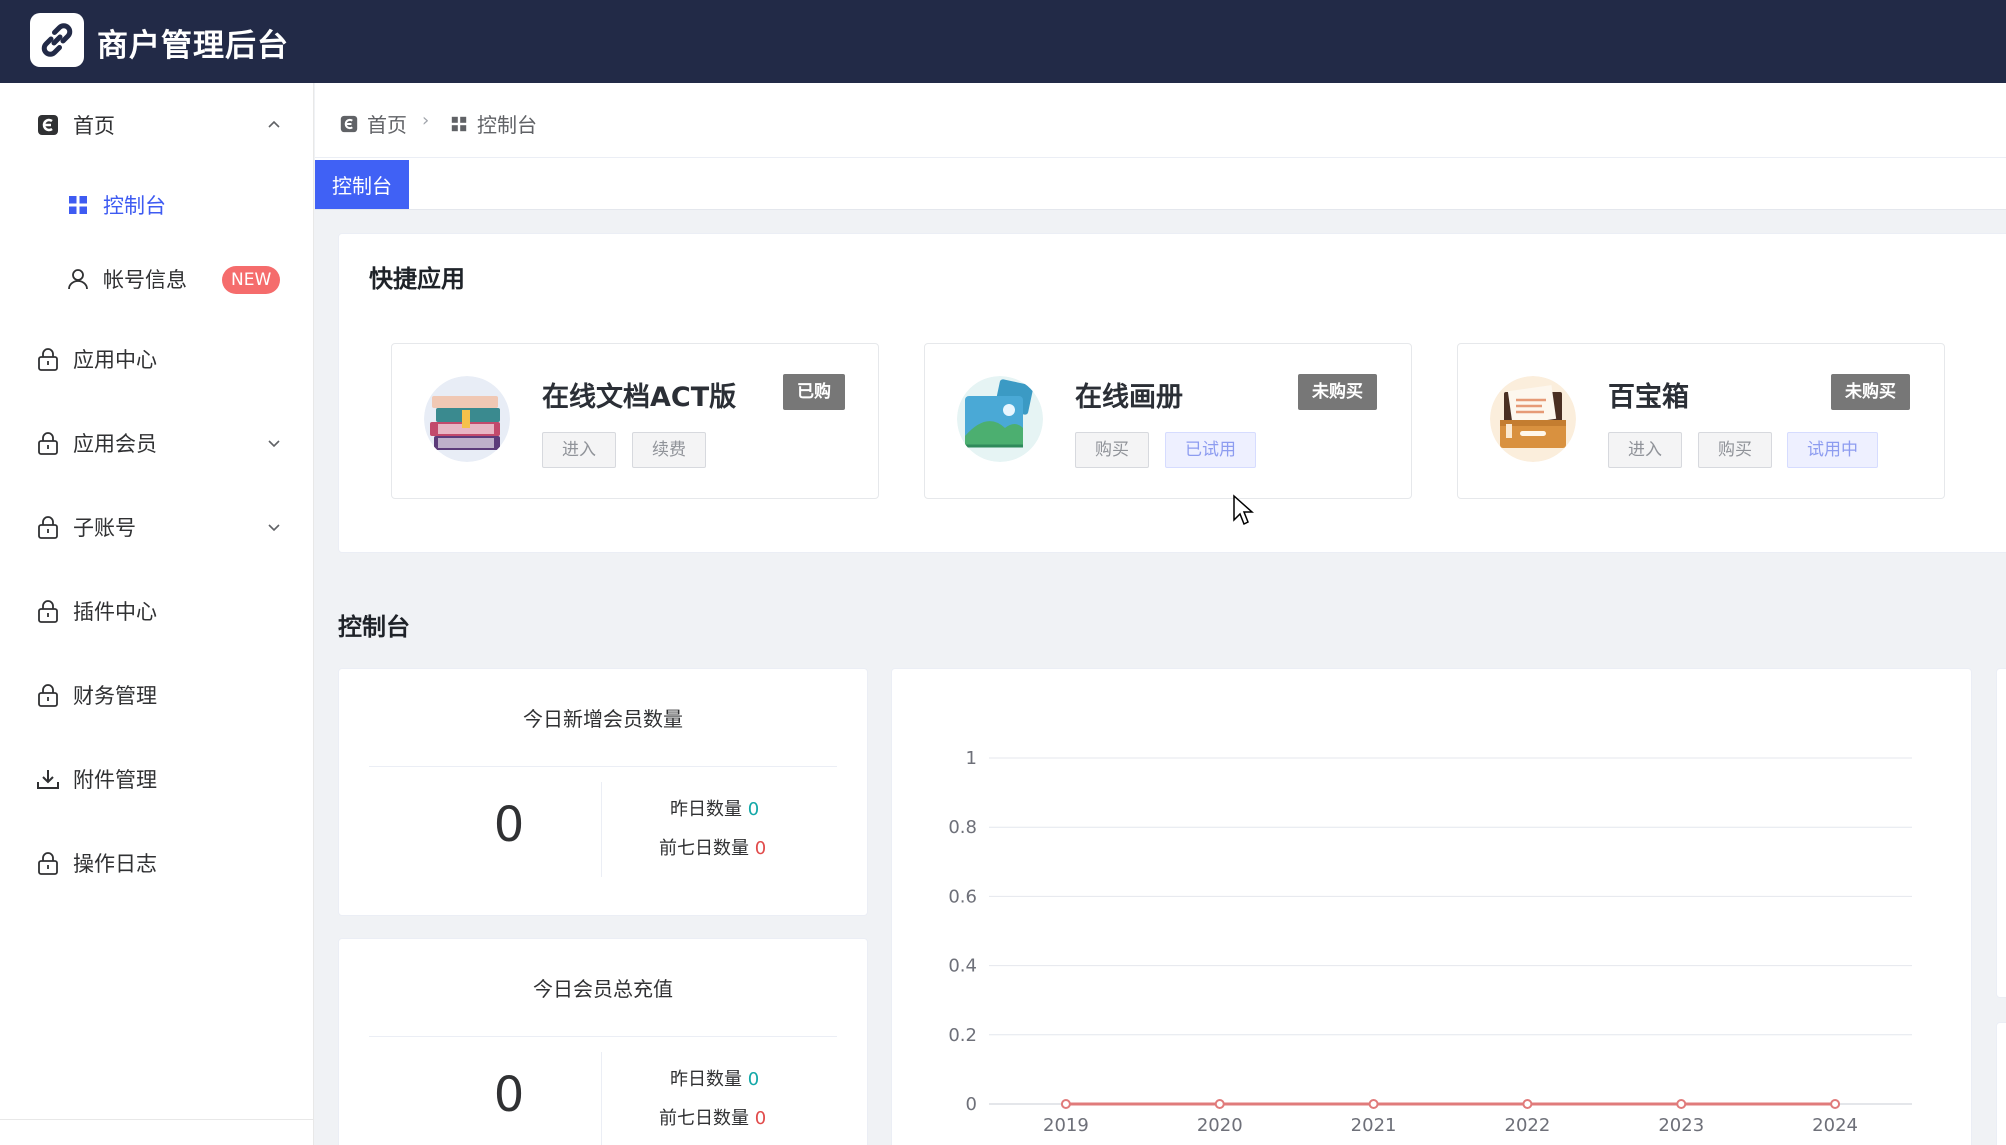  Describe the element at coordinates (507, 125) in the screenshot. I see `breadcrumb-current-label: 控制台` at that location.